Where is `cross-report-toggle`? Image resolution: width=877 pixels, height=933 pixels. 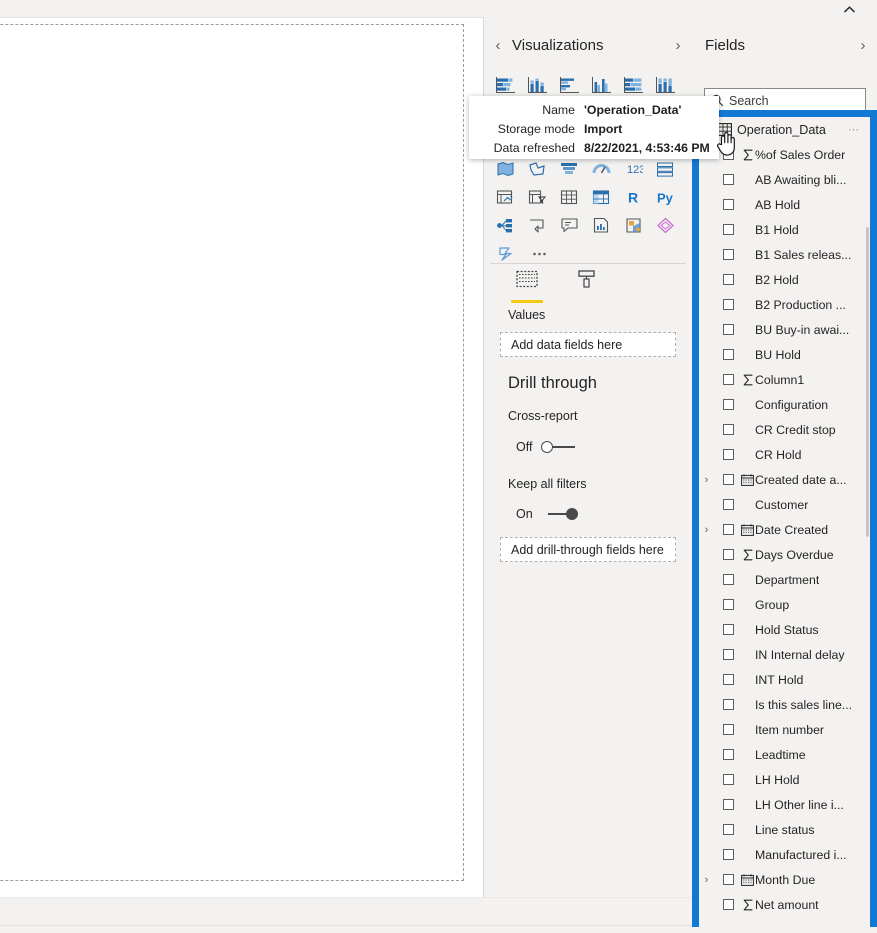
cross-report-toggle is located at coordinates (559, 447).